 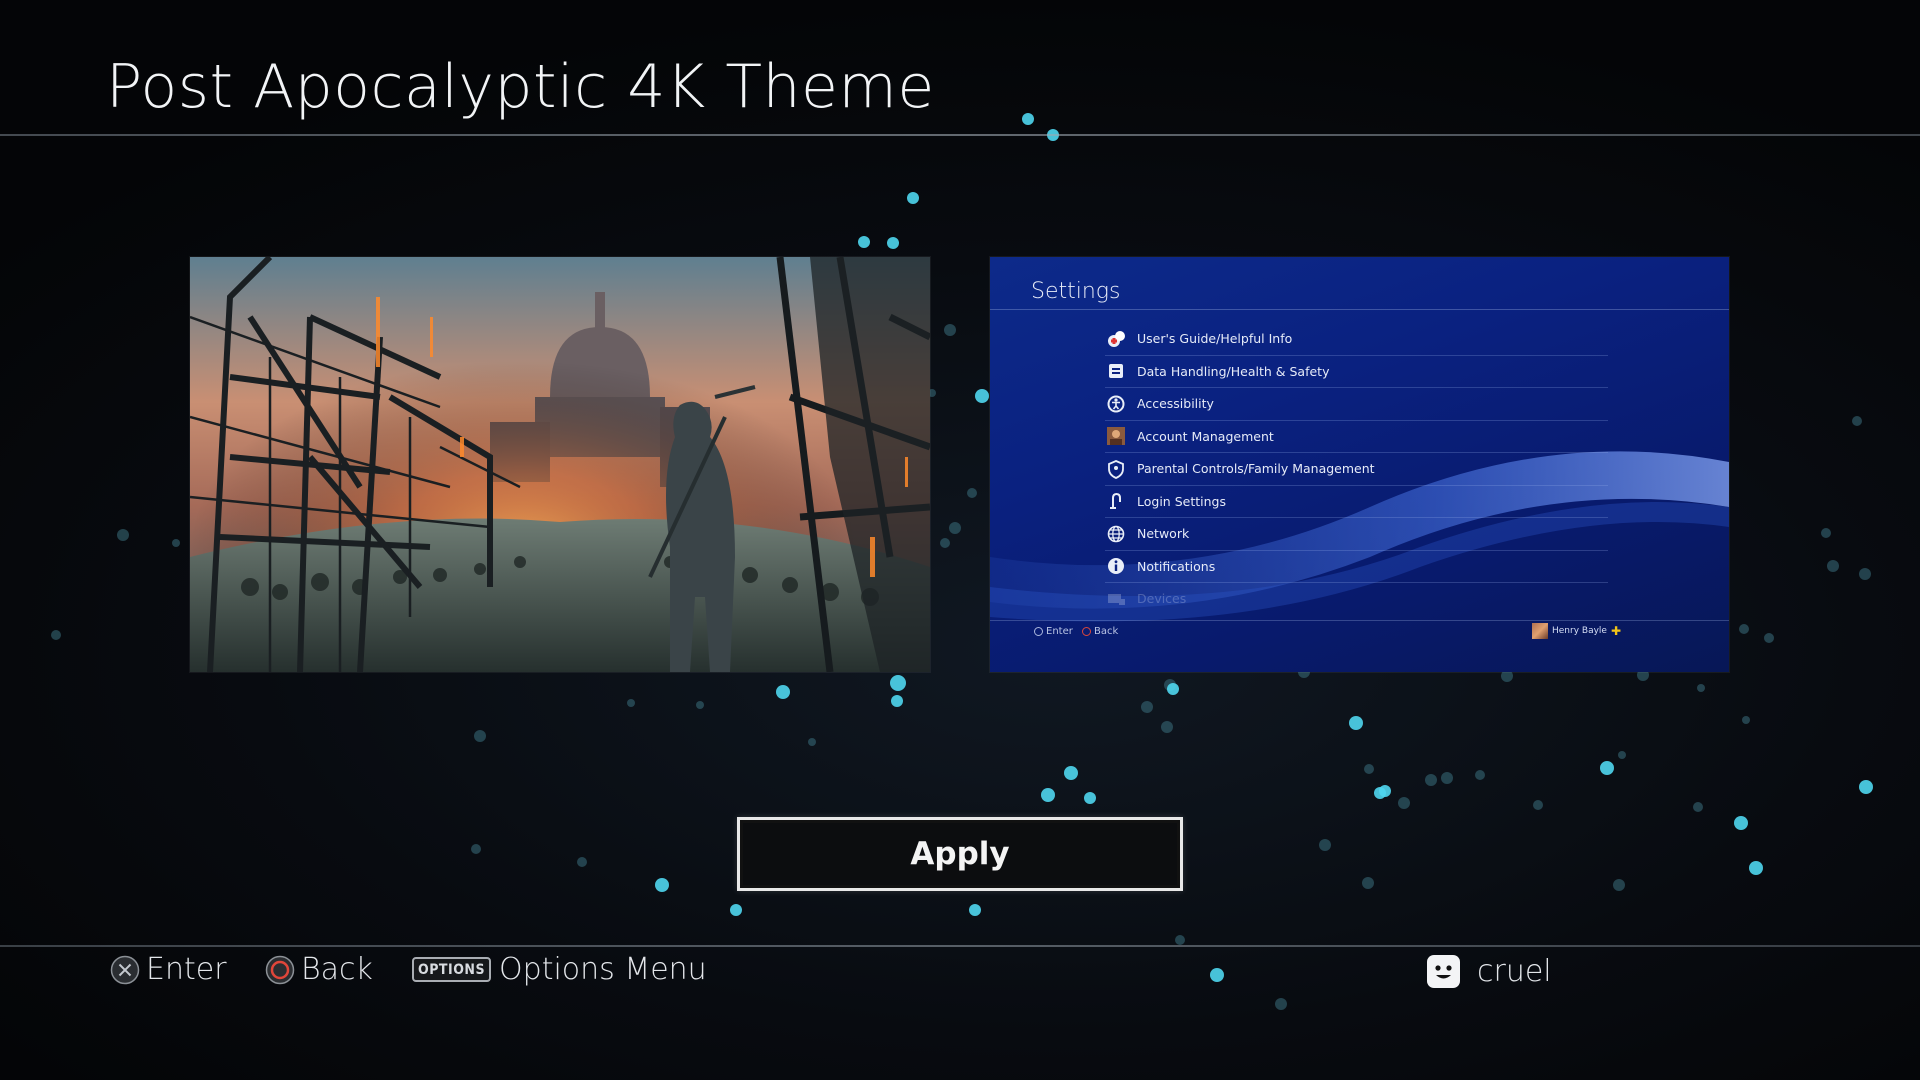 I want to click on settings-item-label: Network, so click(x=1163, y=534).